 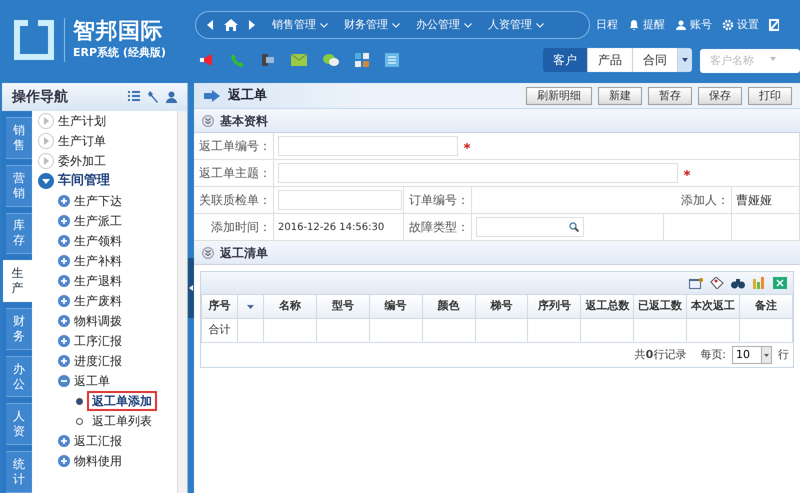 What do you see at coordinates (362, 60) in the screenshot?
I see `grid-icon` at bounding box center [362, 60].